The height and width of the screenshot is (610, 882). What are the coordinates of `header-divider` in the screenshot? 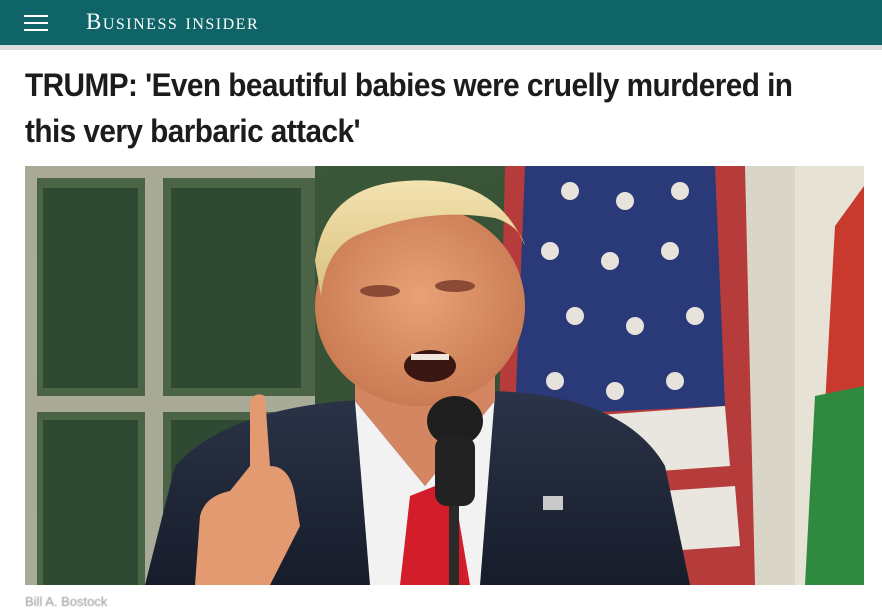 It's located at (441, 47).